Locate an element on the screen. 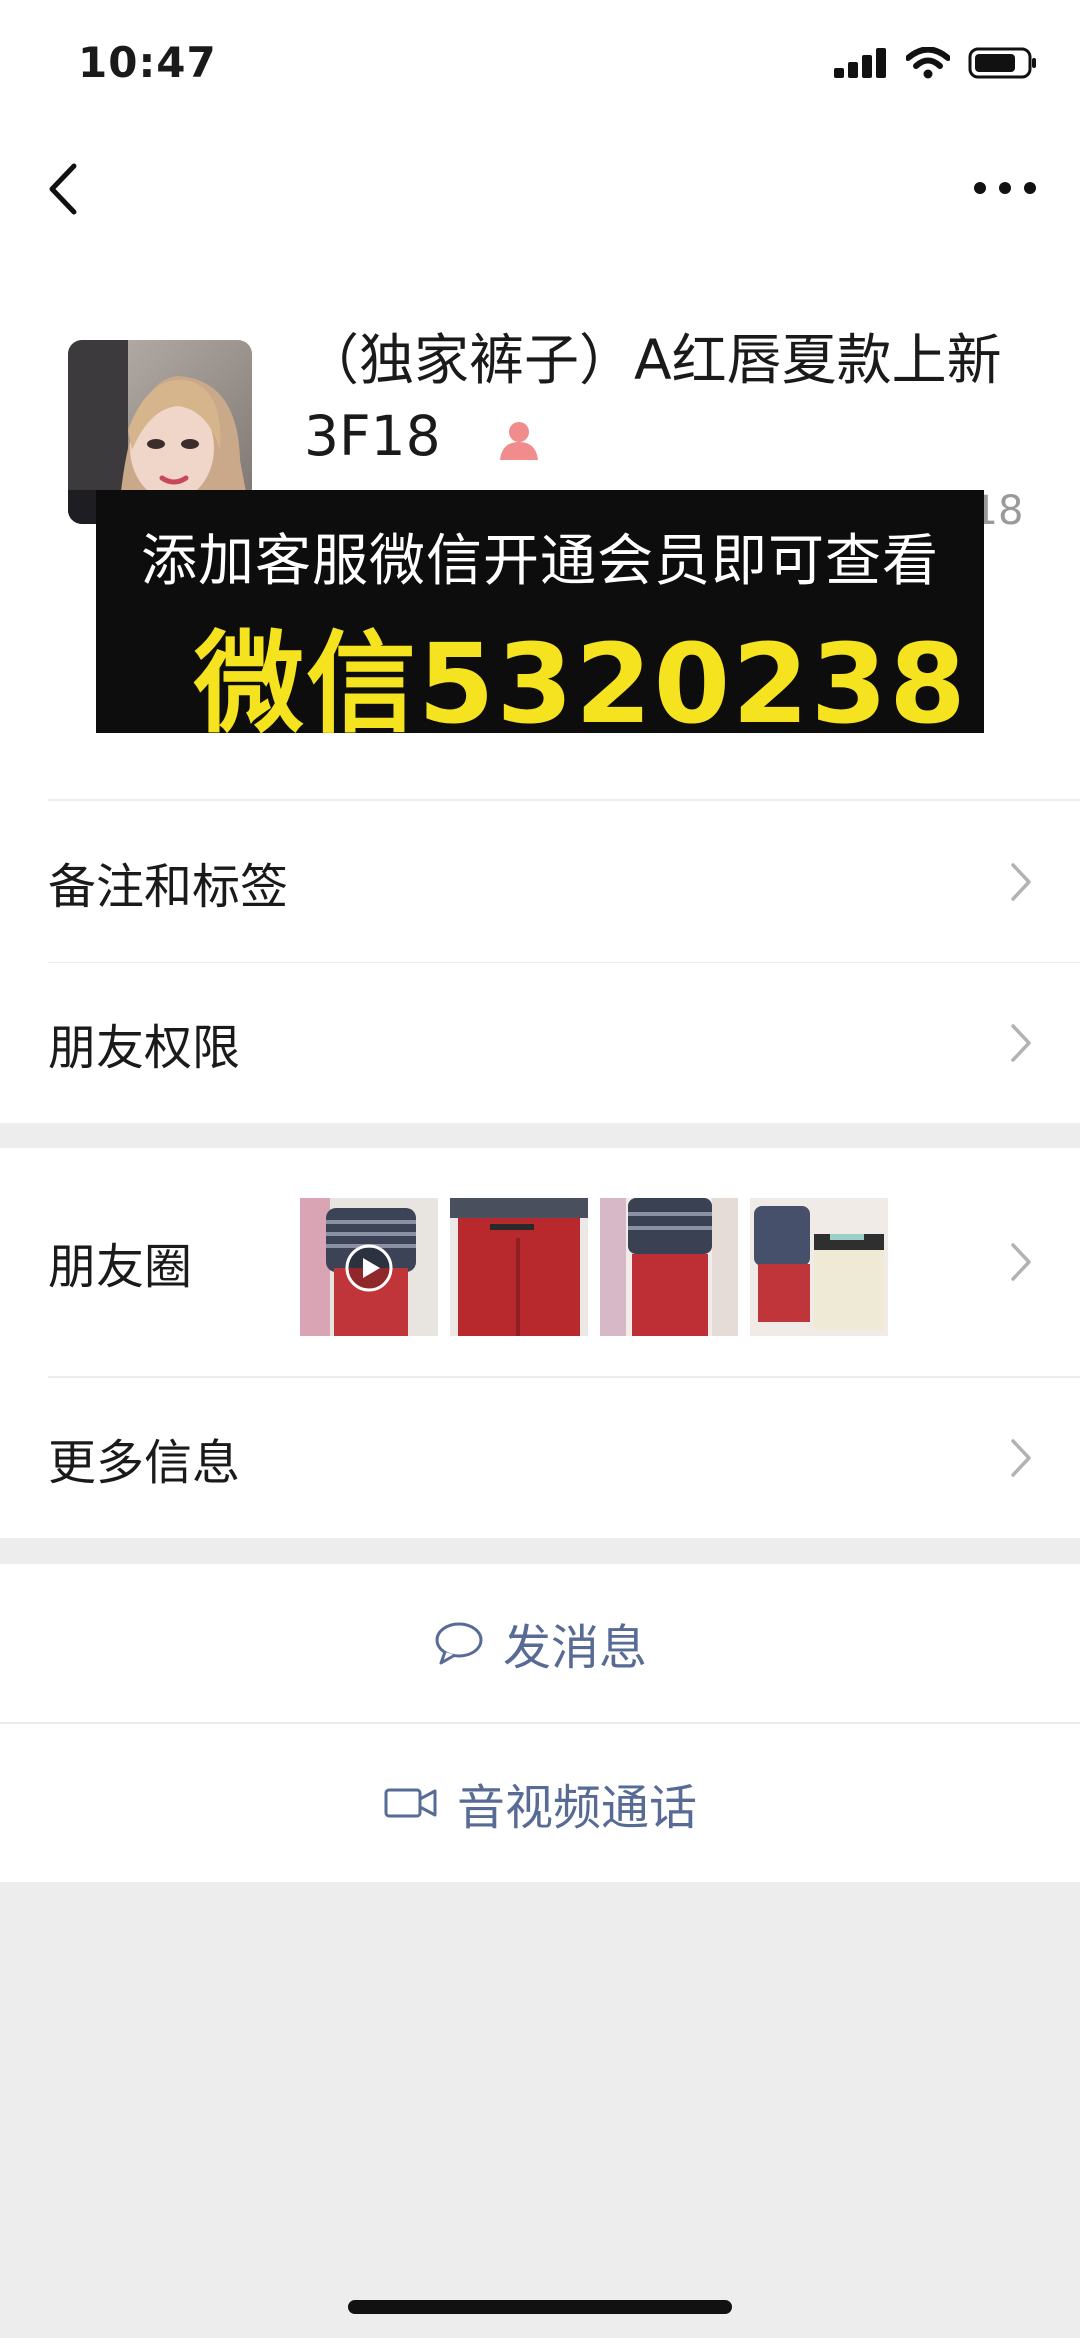 The width and height of the screenshot is (1080, 2338). send-message-button: 发消息 is located at coordinates (540, 1643).